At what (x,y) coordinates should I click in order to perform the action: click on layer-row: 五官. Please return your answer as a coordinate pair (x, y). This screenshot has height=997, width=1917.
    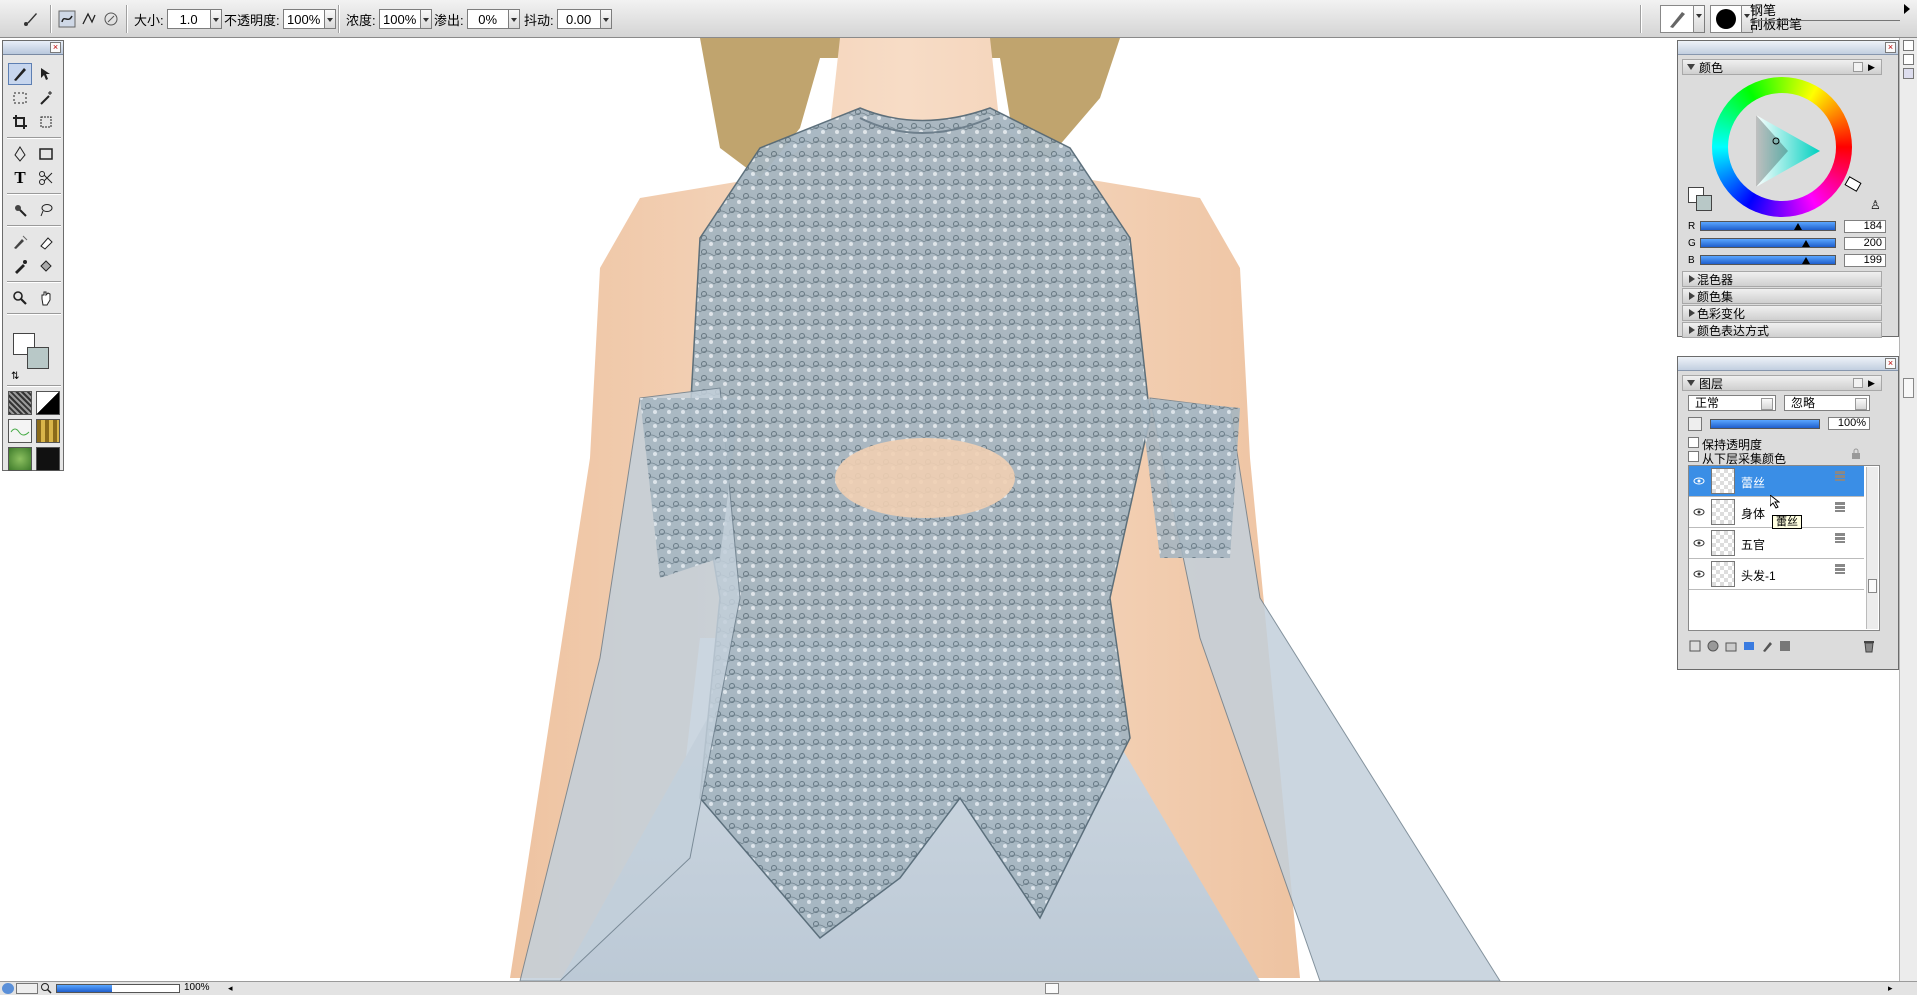
    Looking at the image, I should click on (1776, 543).